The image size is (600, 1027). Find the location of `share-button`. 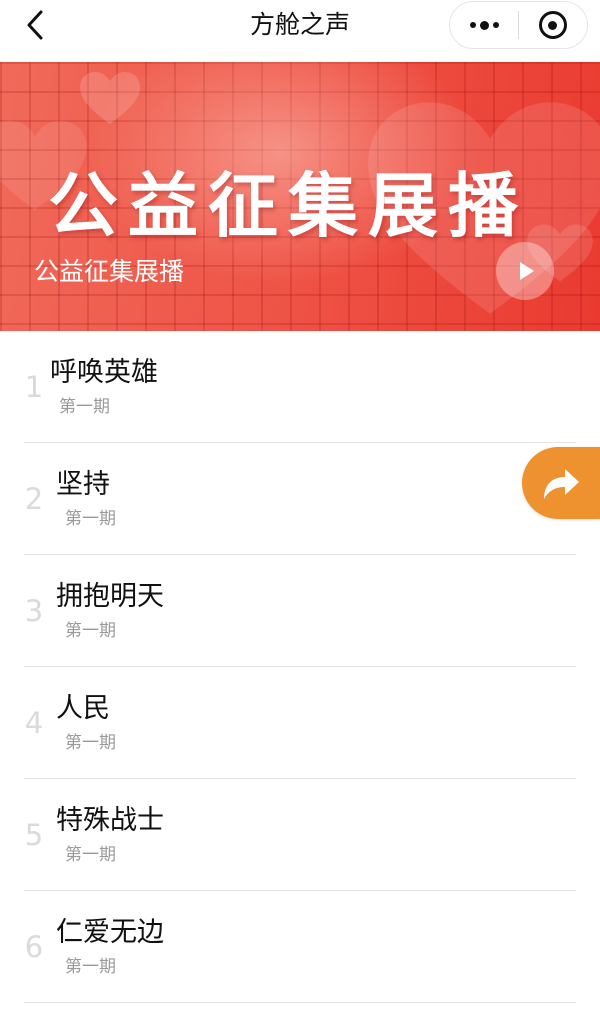

share-button is located at coordinates (561, 483).